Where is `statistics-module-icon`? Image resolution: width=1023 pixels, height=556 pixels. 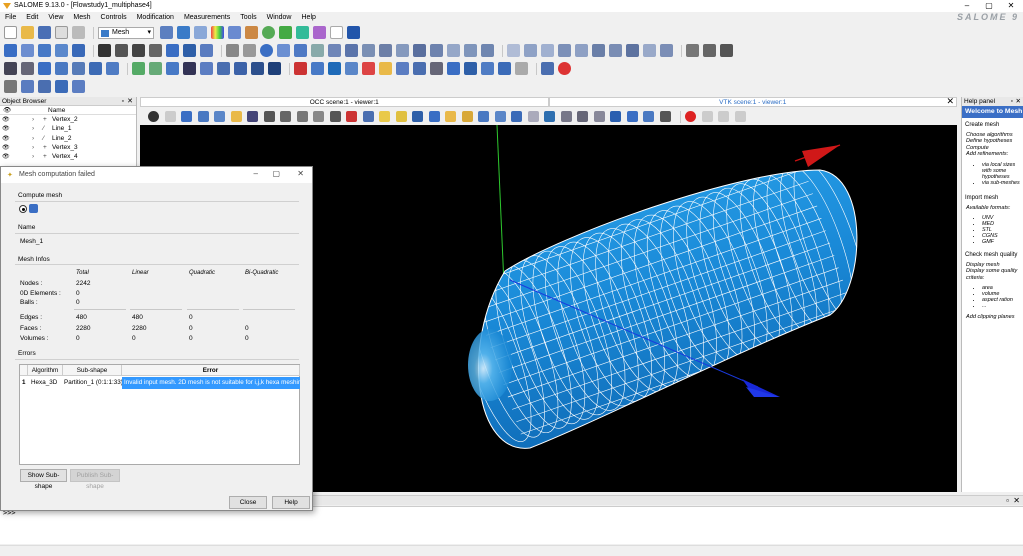 statistics-module-icon is located at coordinates (353, 32).